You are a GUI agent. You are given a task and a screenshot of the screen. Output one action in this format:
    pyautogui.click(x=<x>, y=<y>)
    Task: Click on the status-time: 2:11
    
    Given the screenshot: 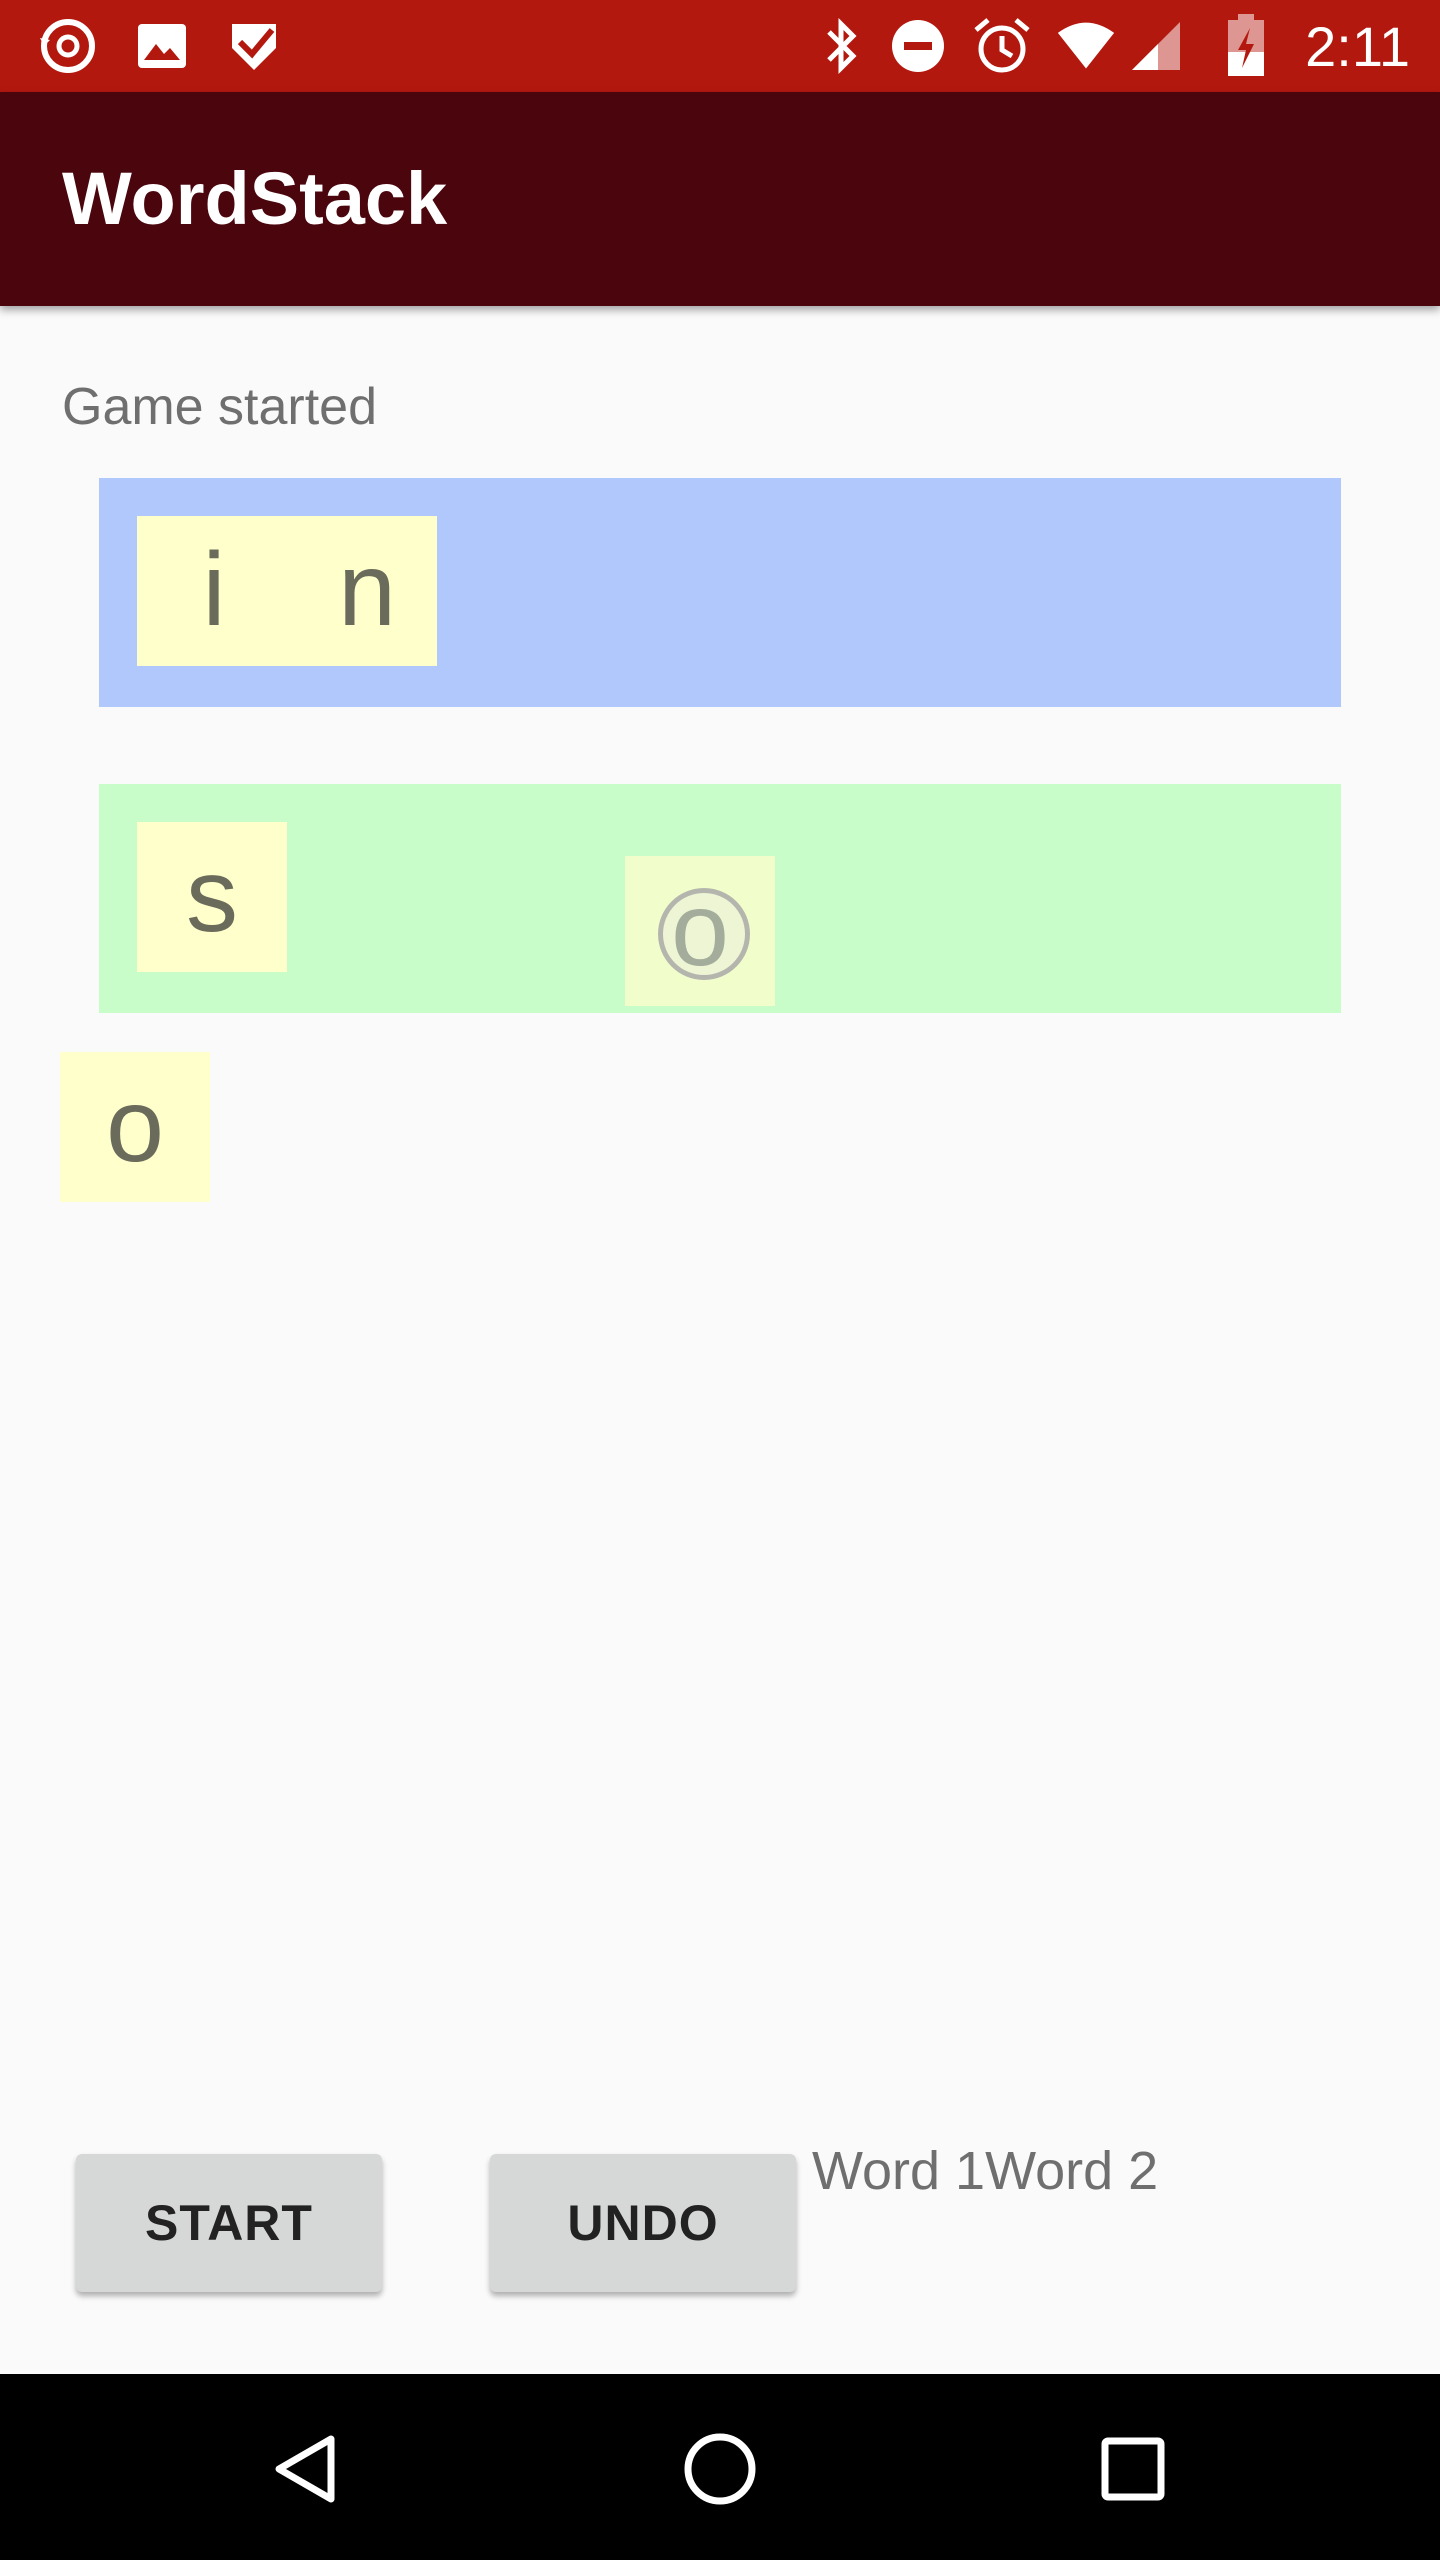 What is the action you would take?
    pyautogui.click(x=1357, y=46)
    